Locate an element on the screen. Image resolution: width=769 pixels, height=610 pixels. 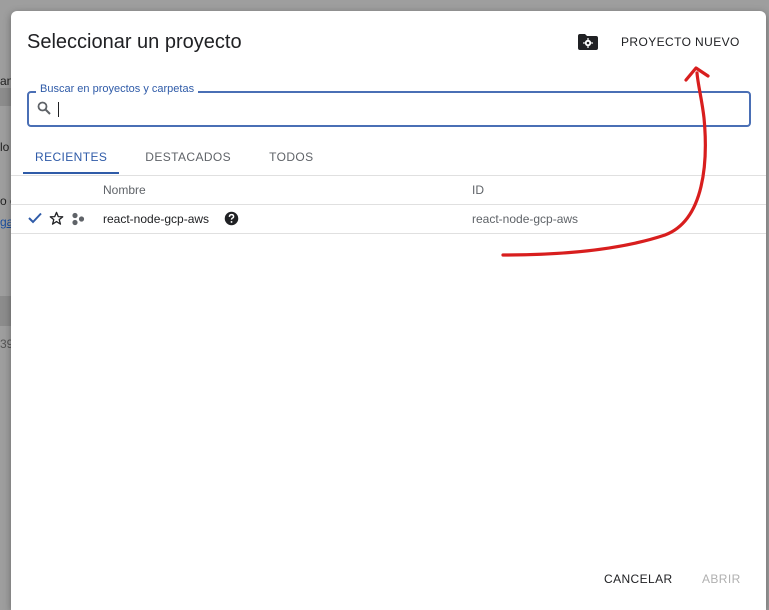
tab-recientes: RECIENTES is located at coordinates (71, 157).